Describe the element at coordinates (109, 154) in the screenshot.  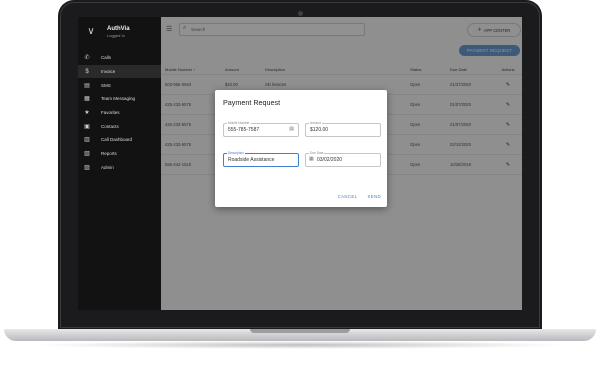
I see `sidebar-item-label: Reports` at that location.